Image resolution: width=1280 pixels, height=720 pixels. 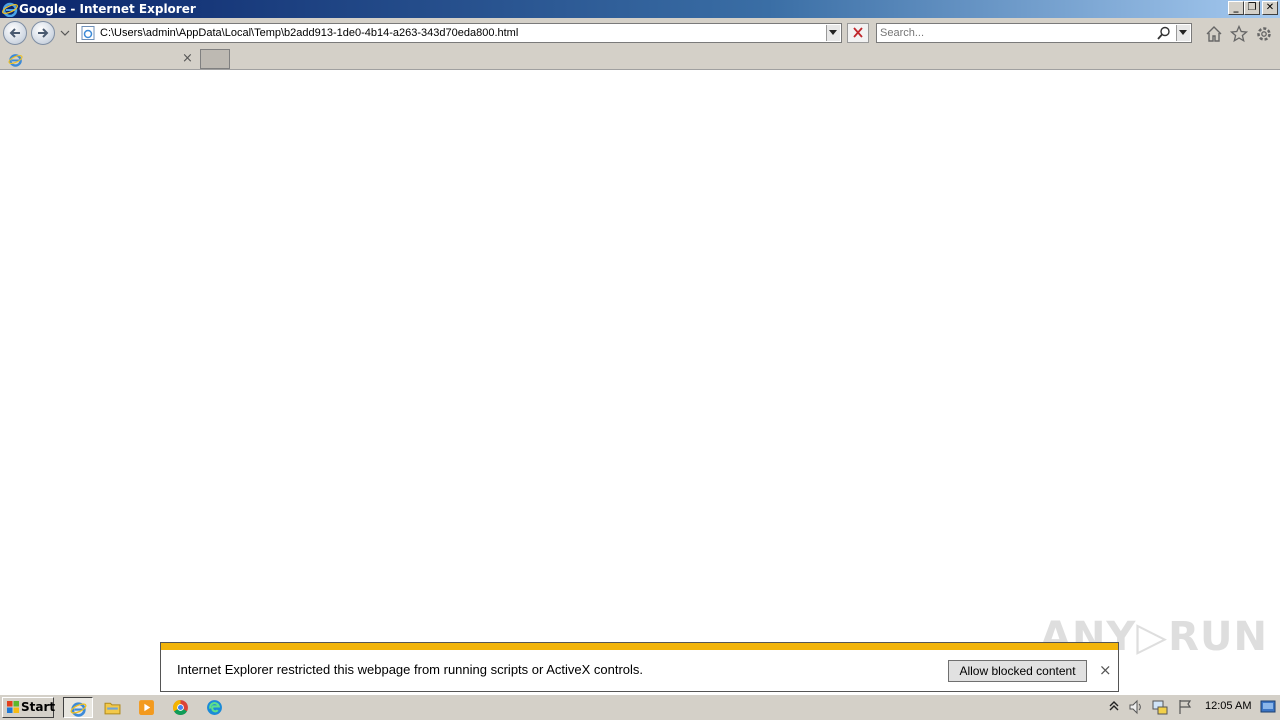 What do you see at coordinates (1264, 34) in the screenshot?
I see `gear-icon` at bounding box center [1264, 34].